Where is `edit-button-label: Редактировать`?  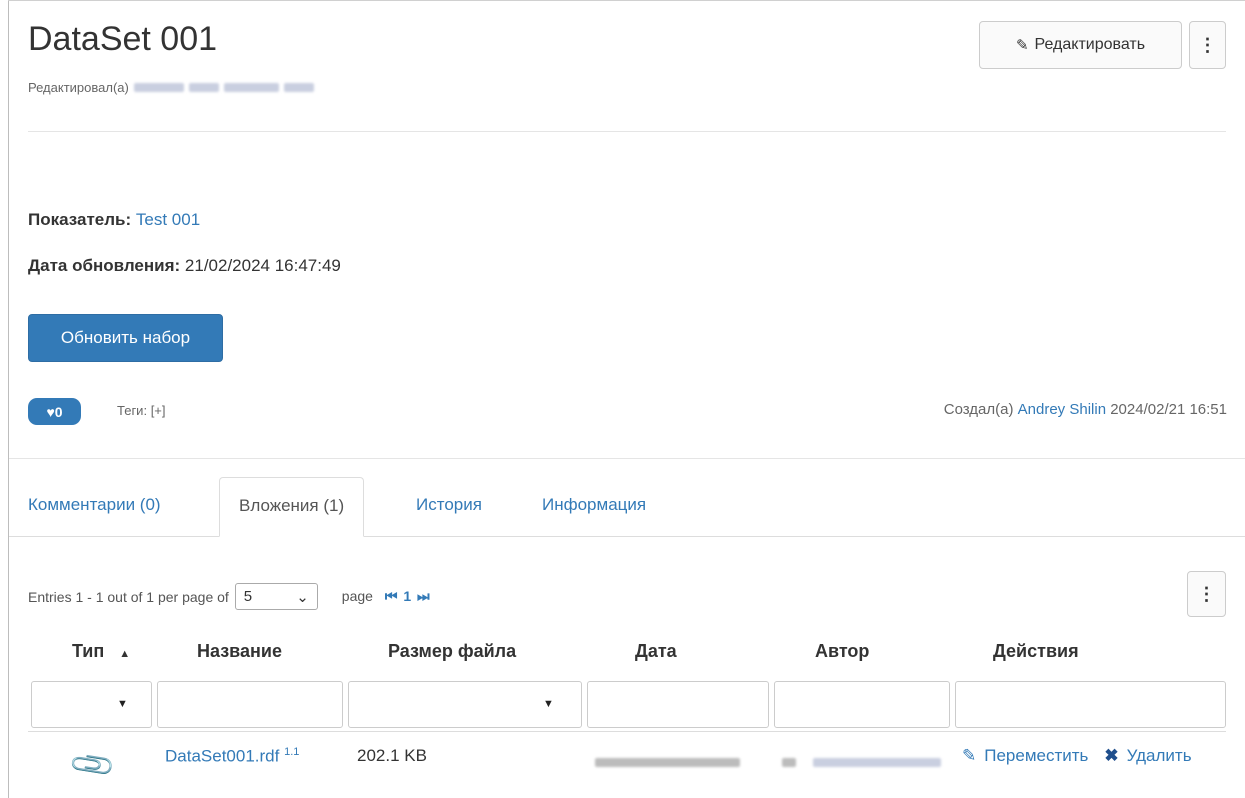
edit-button-label: Редактировать is located at coordinates (1090, 44).